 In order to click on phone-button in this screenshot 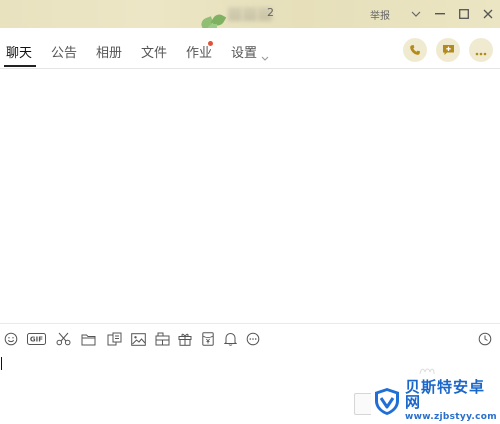, I will do `click(415, 50)`.